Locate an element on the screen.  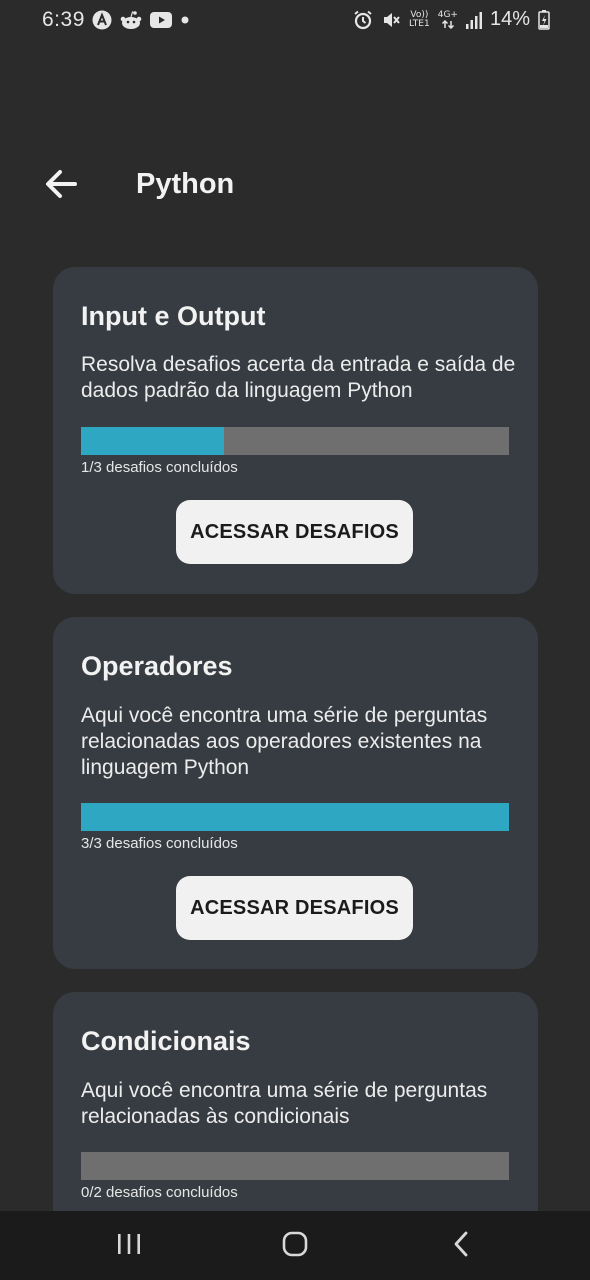
battery-percent: 14% is located at coordinates (509, 19).